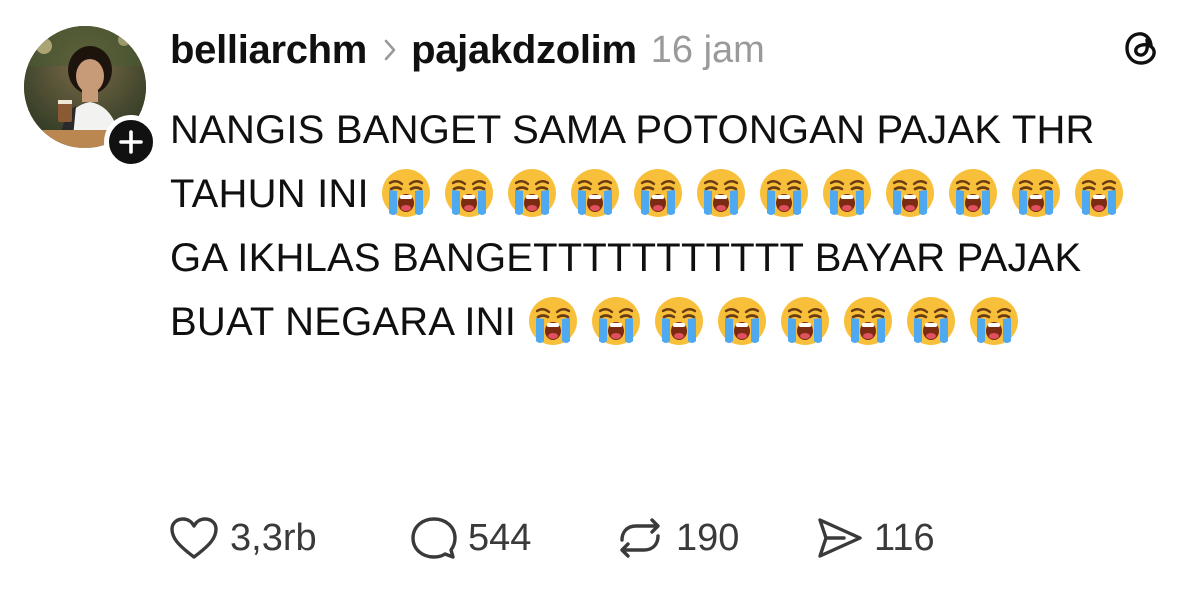 The width and height of the screenshot is (1200, 601). What do you see at coordinates (268, 50) in the screenshot?
I see `author-username: belliarchm` at bounding box center [268, 50].